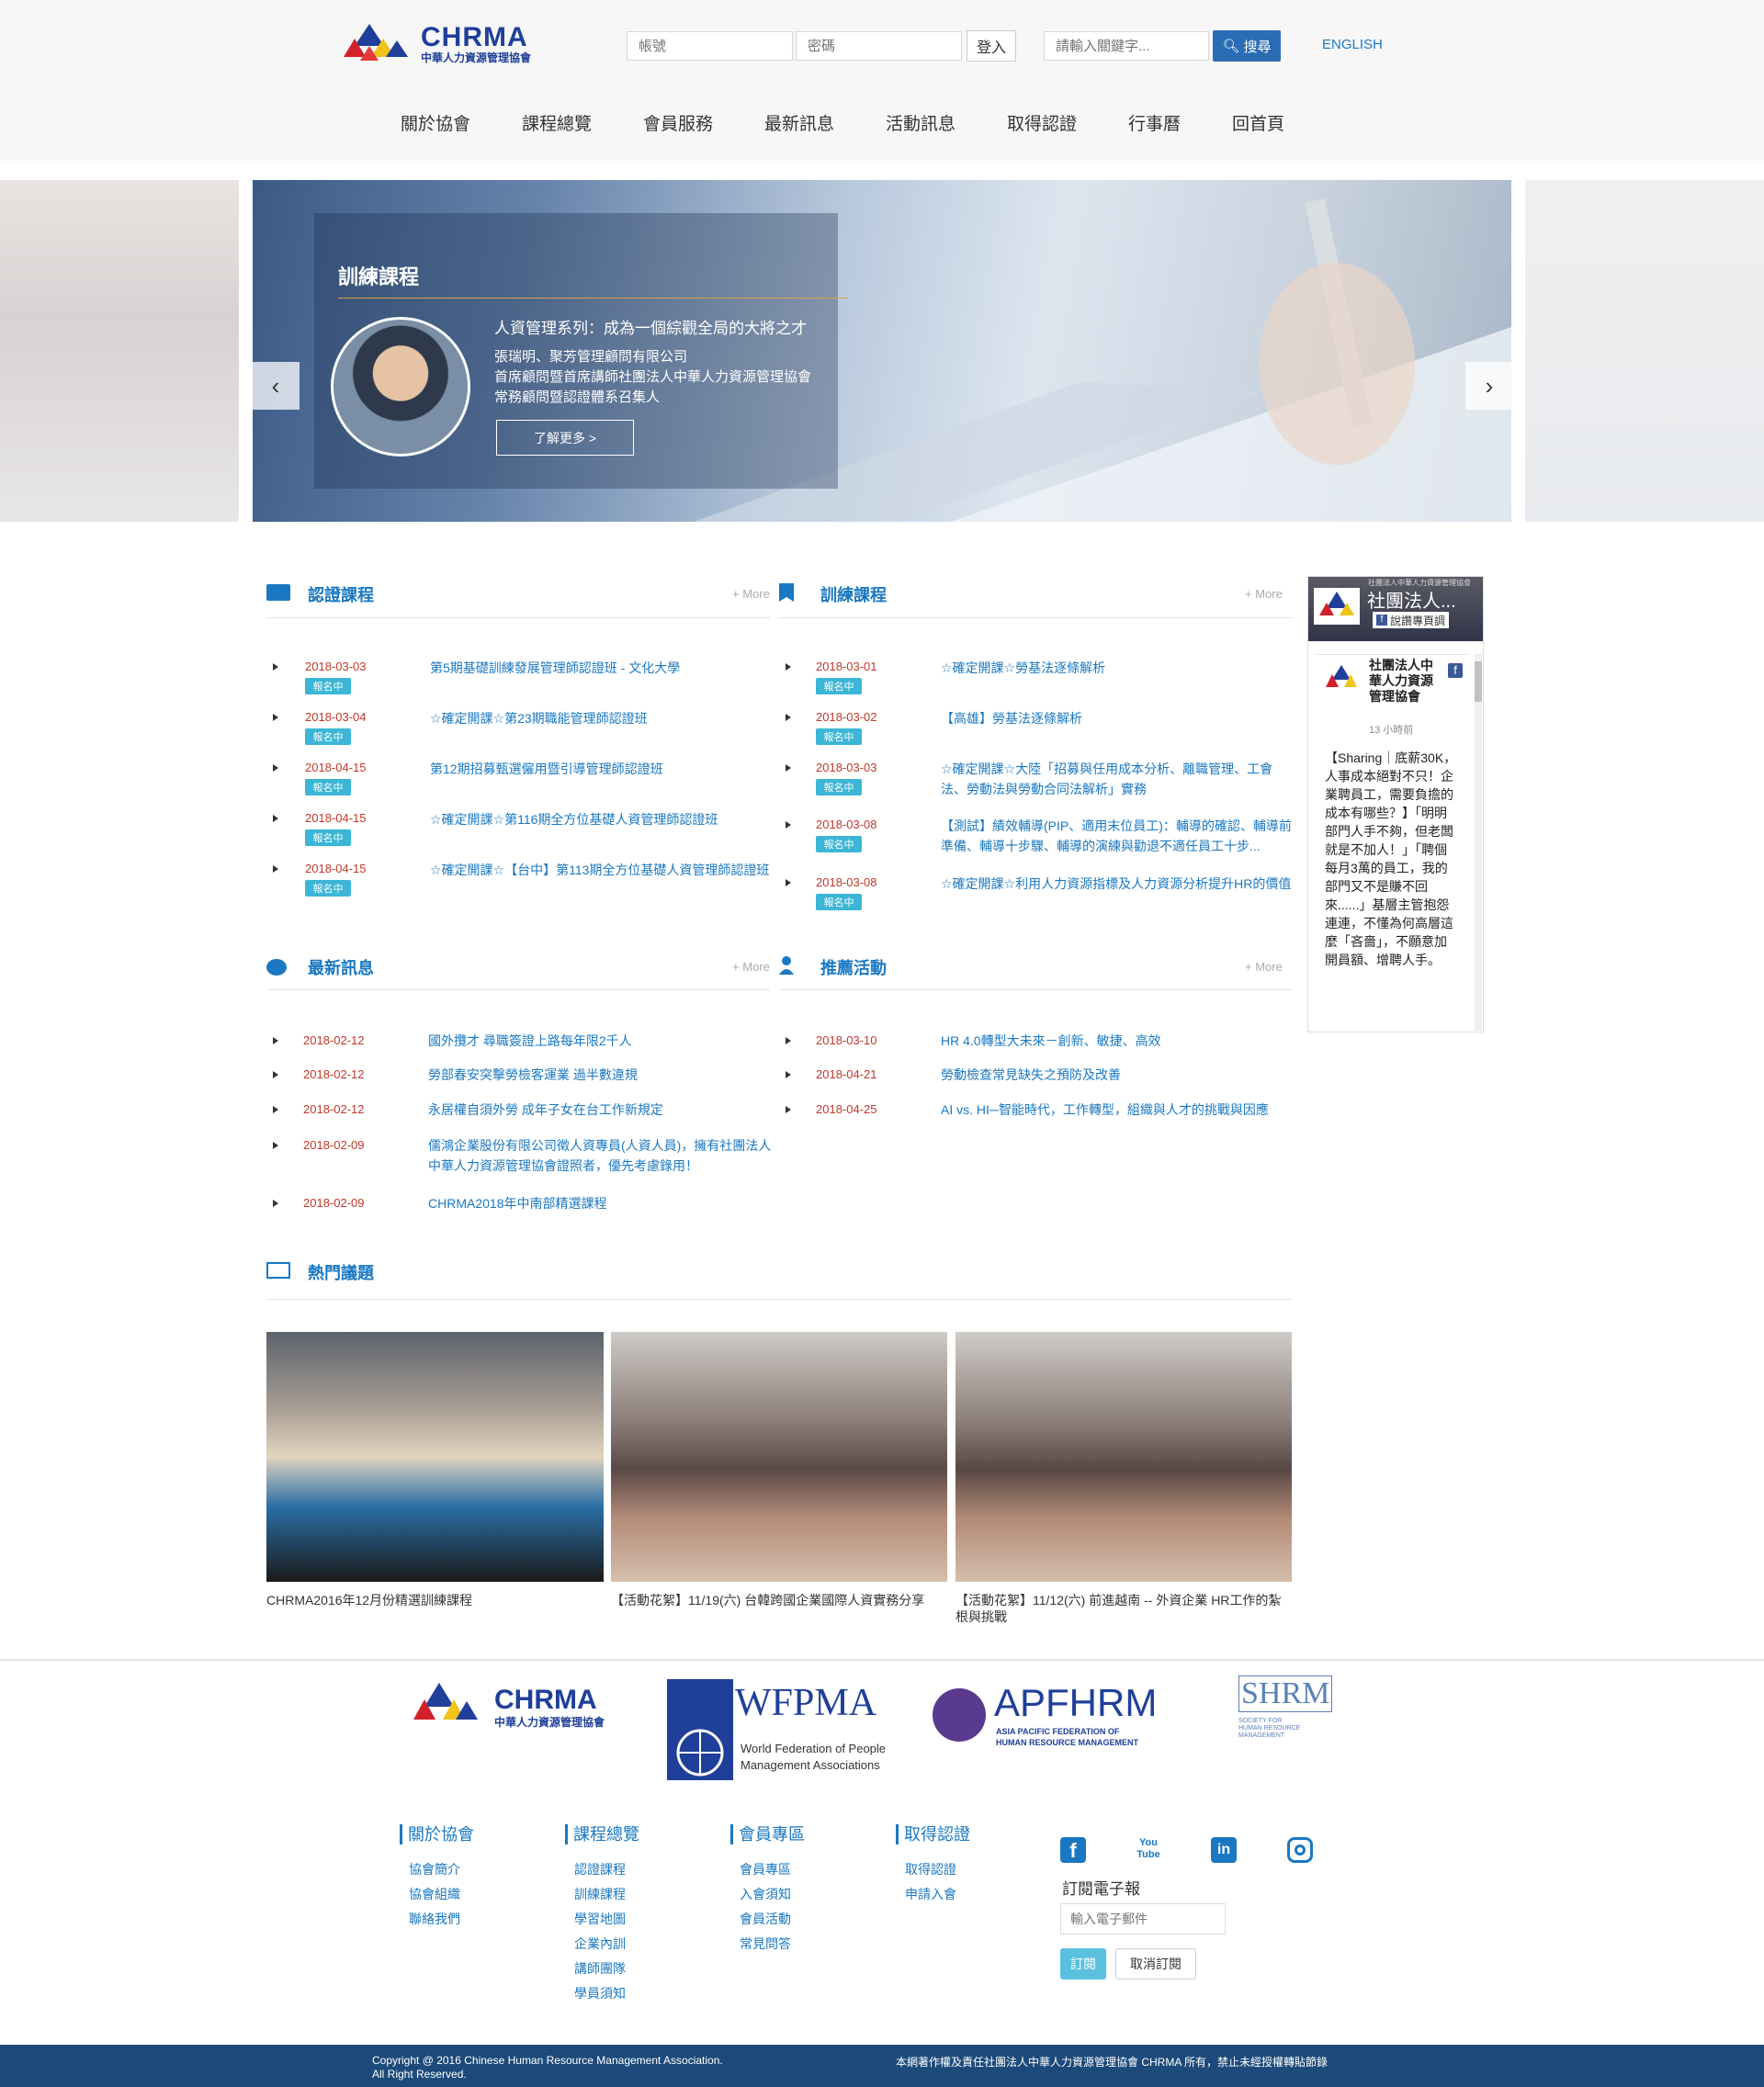 The image size is (1764, 2087). Describe the element at coordinates (992, 46) in the screenshot. I see `login-button: 登入` at that location.